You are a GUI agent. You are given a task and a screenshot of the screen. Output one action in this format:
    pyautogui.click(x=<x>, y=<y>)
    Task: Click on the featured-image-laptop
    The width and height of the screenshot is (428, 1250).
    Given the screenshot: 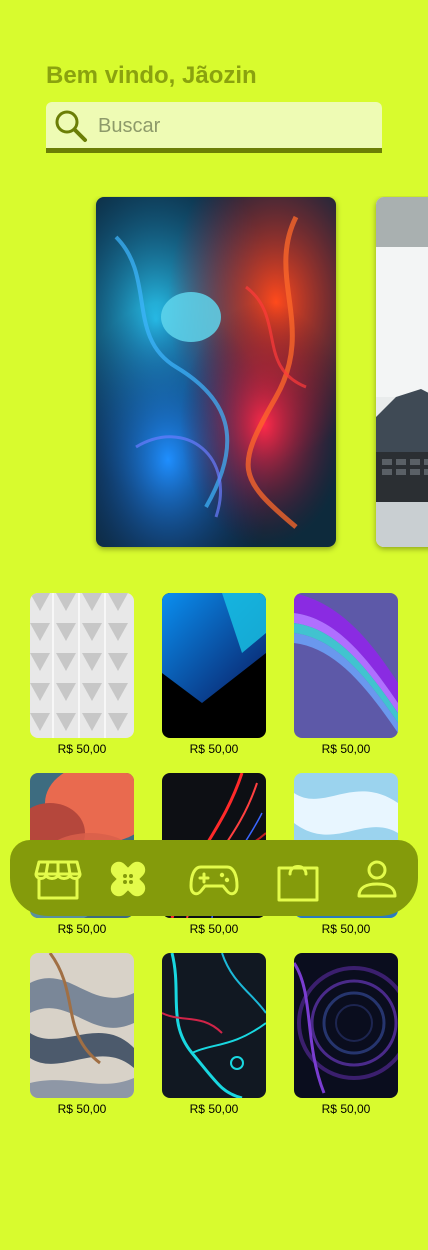 What is the action you would take?
    pyautogui.click(x=402, y=372)
    